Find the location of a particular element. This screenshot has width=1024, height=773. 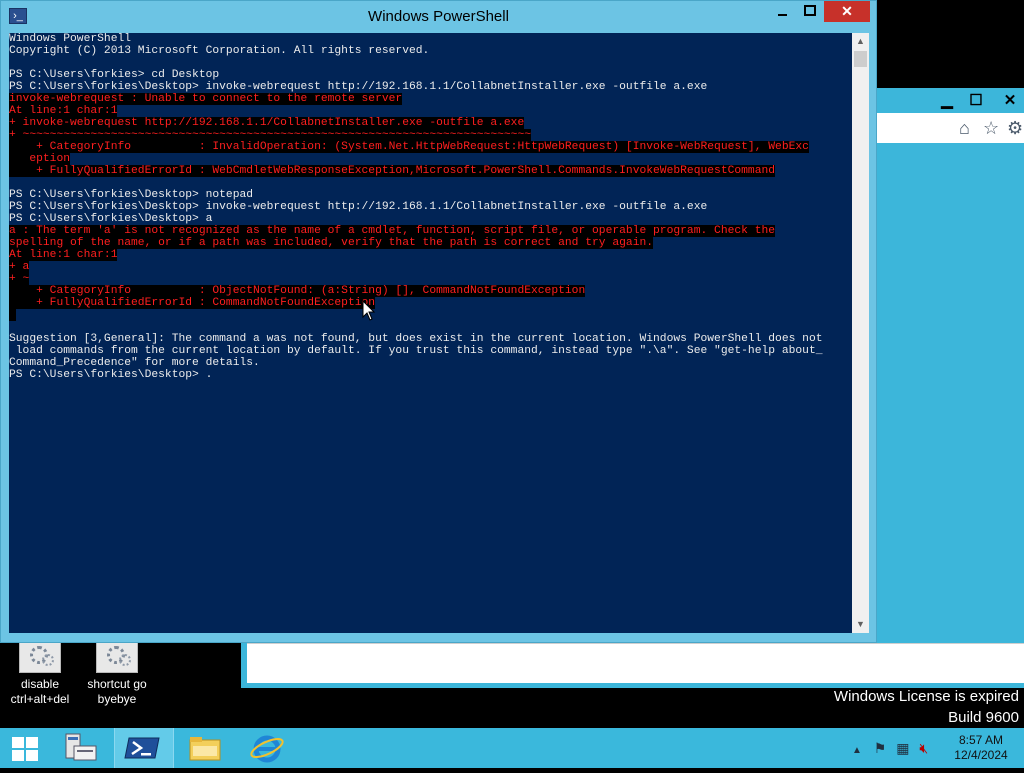

minimize-button is located at coordinates (782, 11).